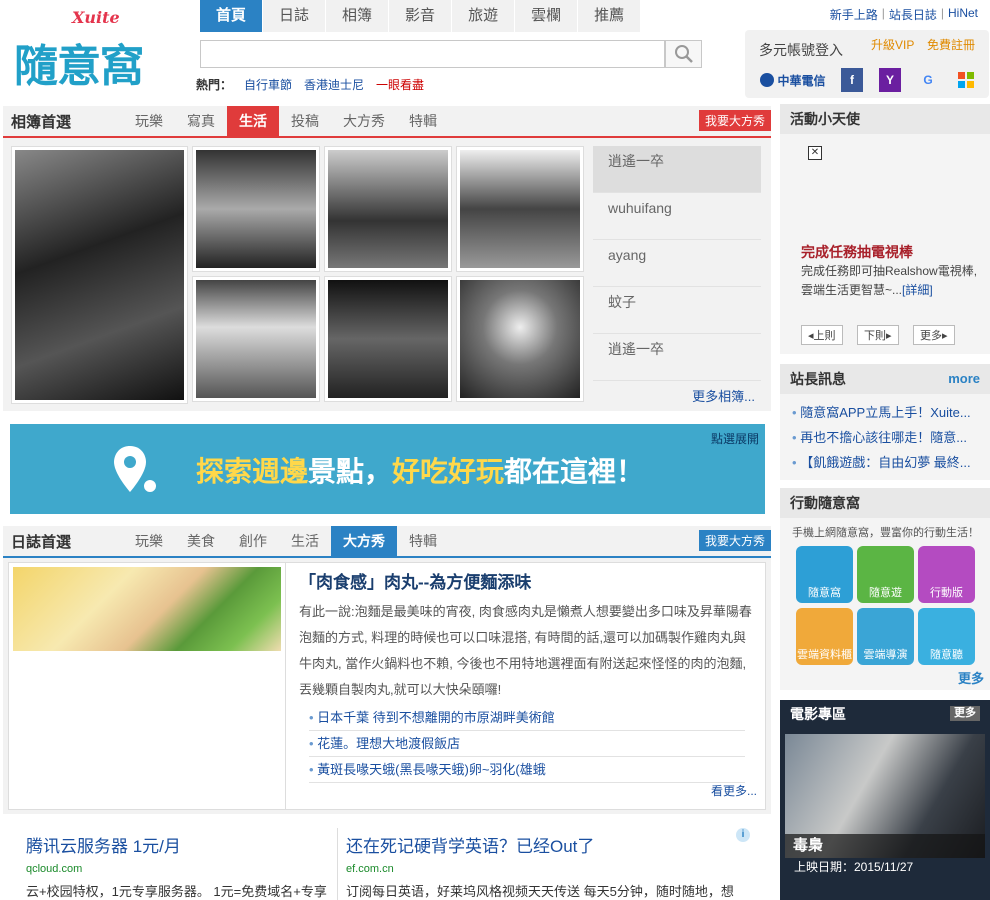 The height and width of the screenshot is (900, 990). Describe the element at coordinates (928, 80) in the screenshot. I see `google-icon: G` at that location.